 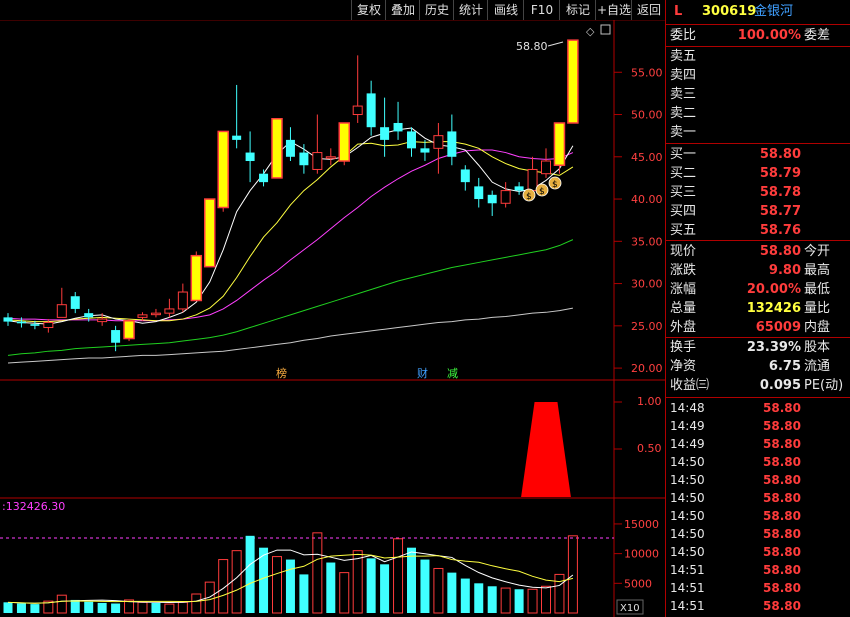 I want to click on fuquan-button: 复权, so click(x=368, y=10).